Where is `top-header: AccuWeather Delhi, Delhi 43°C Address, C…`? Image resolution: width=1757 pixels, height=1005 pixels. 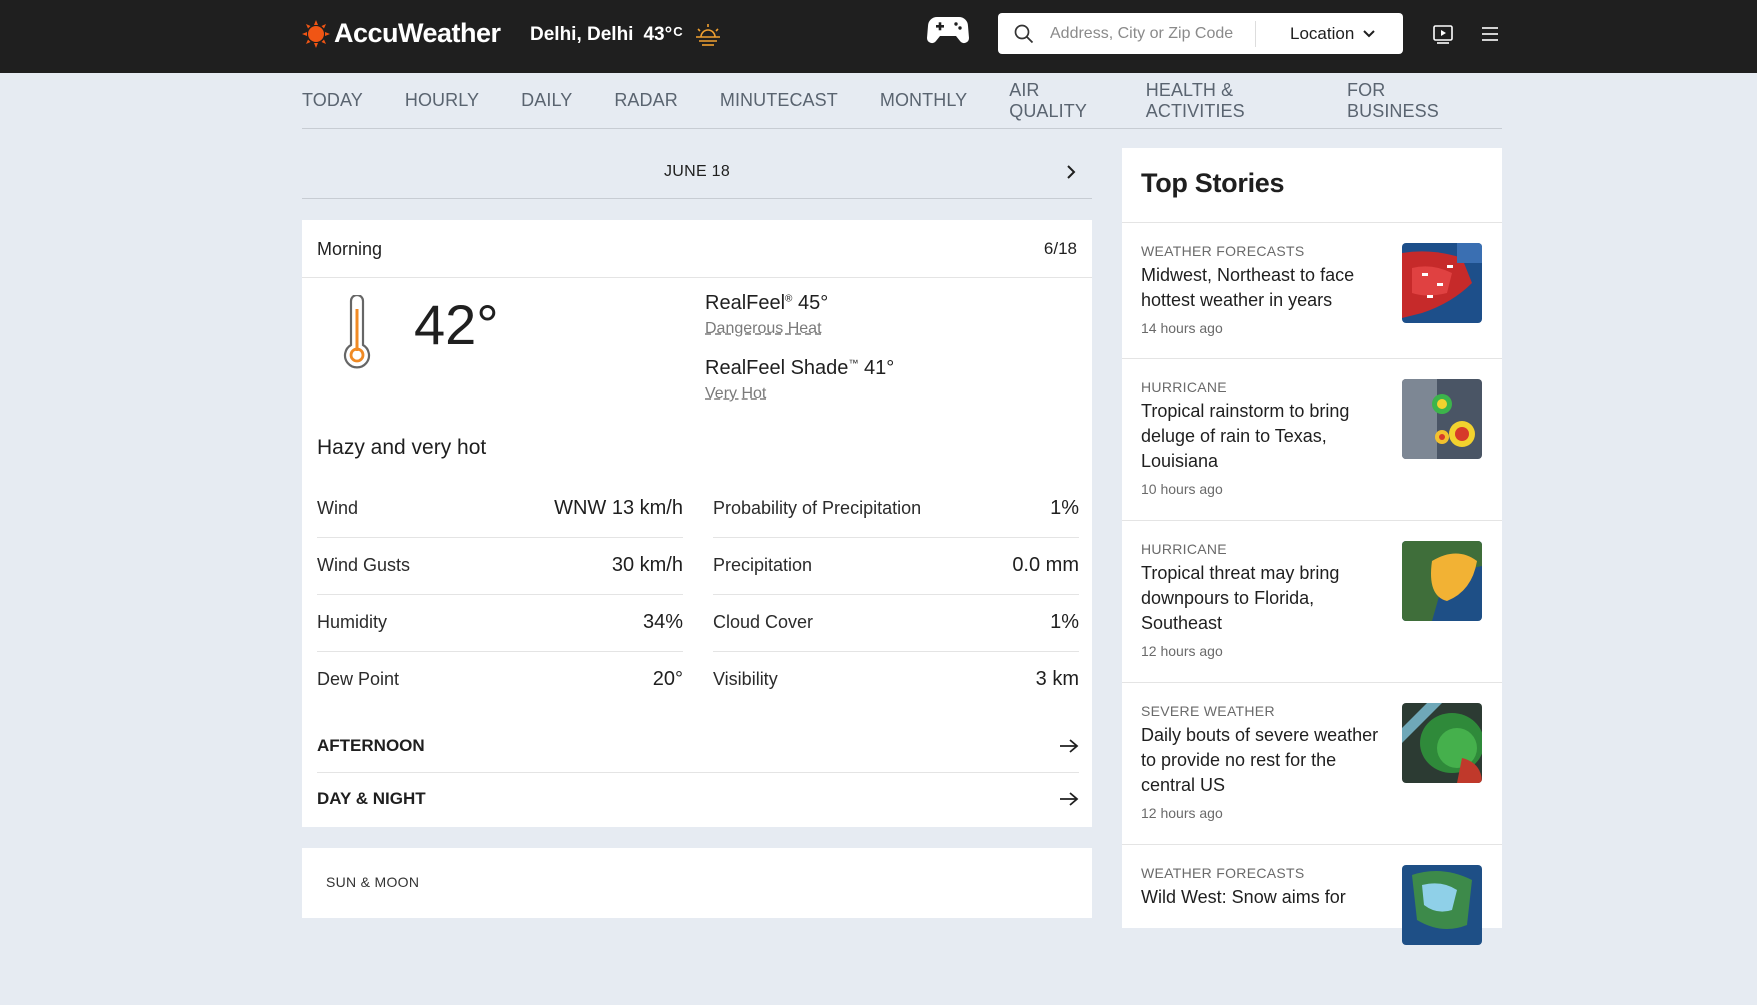 top-header: AccuWeather Delhi, Delhi 43°C Address, C… is located at coordinates (878, 36).